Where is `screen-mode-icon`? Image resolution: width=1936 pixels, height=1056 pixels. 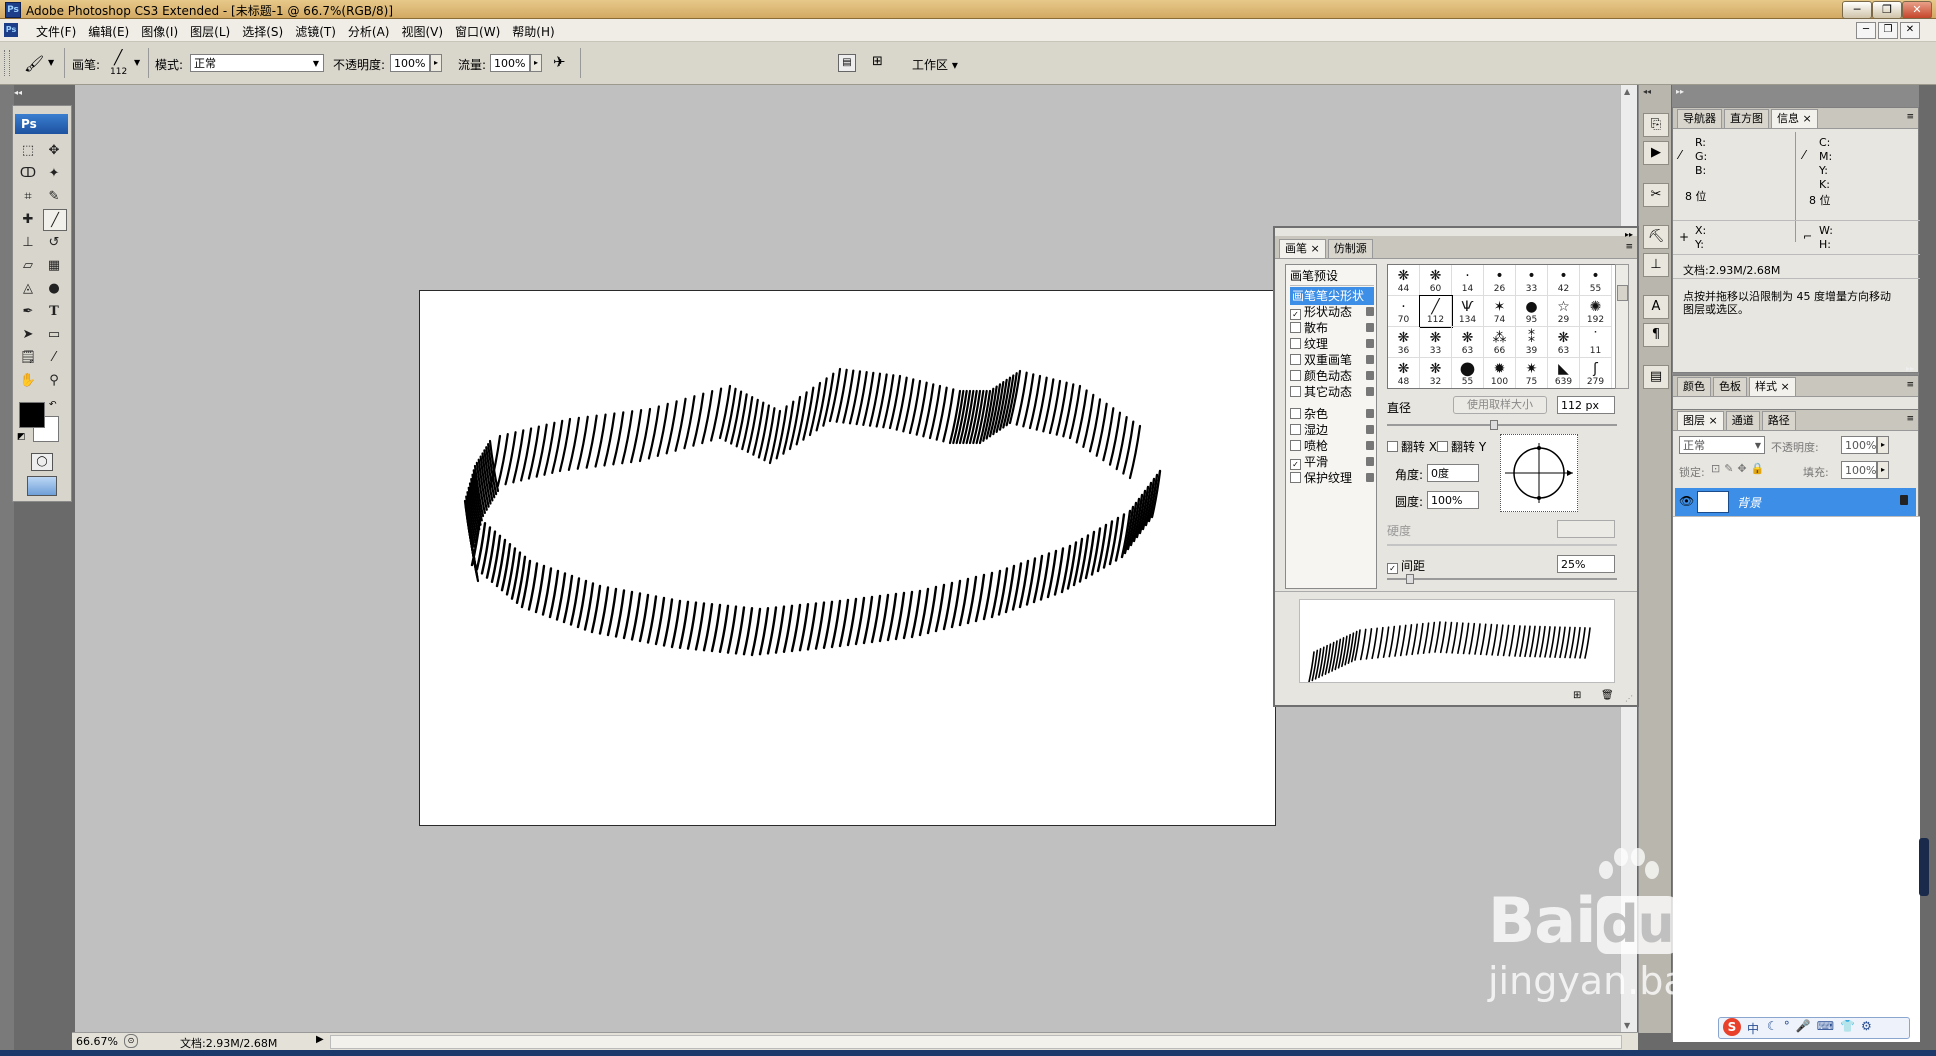
screen-mode-icon is located at coordinates (42, 486).